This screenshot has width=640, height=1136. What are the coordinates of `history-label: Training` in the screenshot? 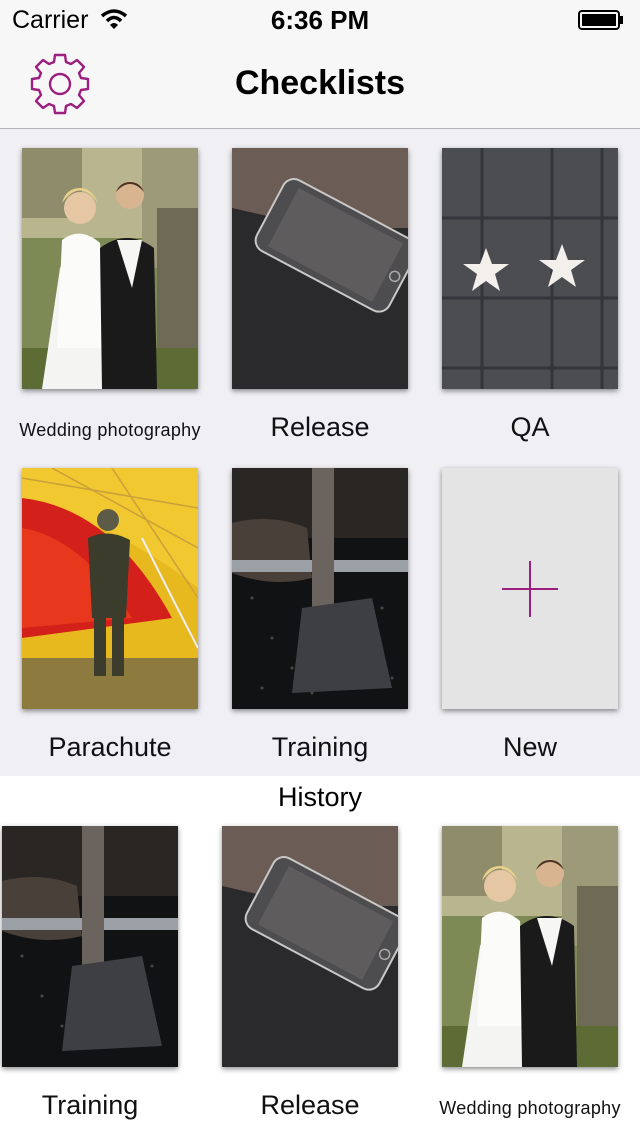 It's located at (90, 1105).